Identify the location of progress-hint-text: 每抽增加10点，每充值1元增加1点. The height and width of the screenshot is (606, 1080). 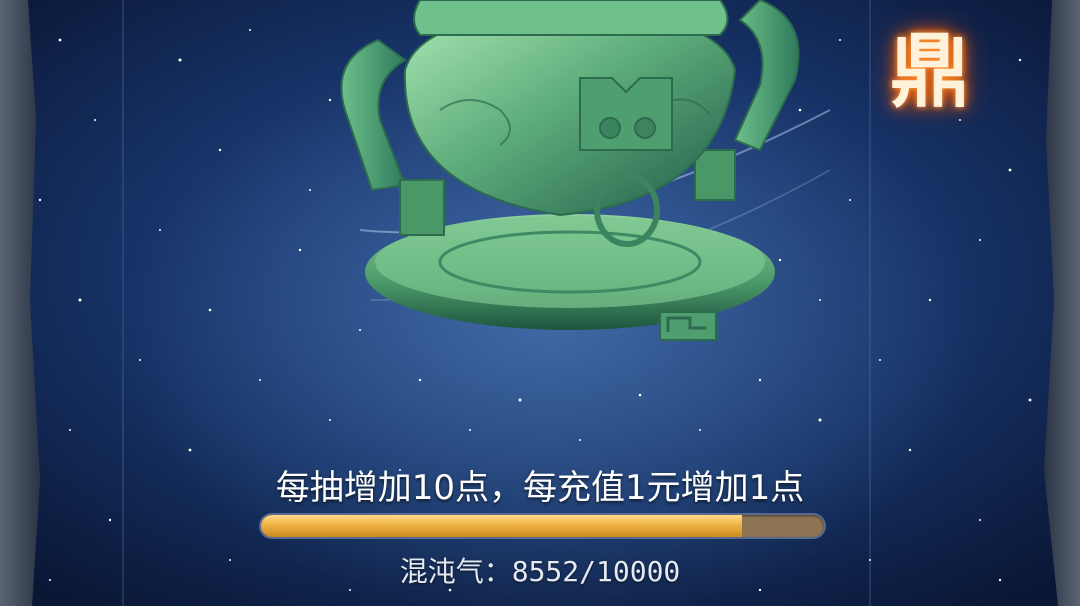
(540, 488).